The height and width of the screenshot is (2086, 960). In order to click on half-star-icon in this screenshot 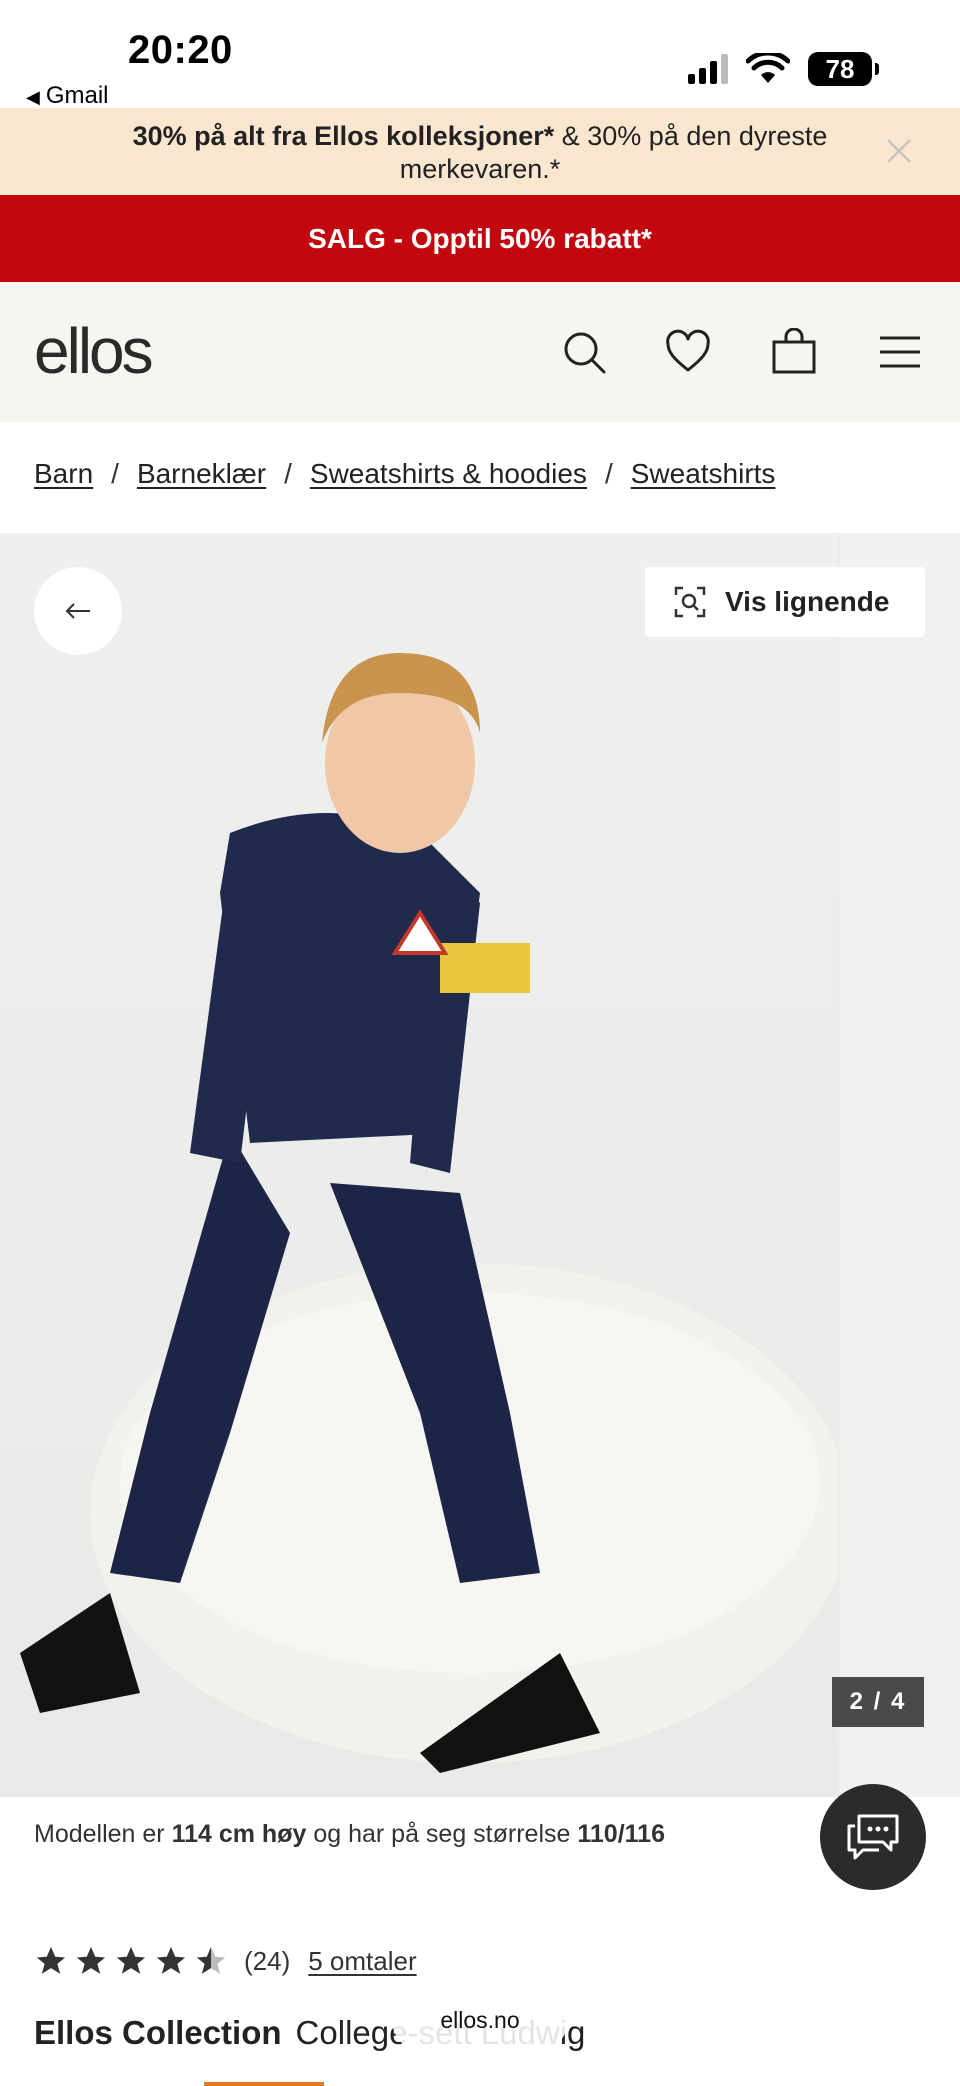, I will do `click(211, 1960)`.